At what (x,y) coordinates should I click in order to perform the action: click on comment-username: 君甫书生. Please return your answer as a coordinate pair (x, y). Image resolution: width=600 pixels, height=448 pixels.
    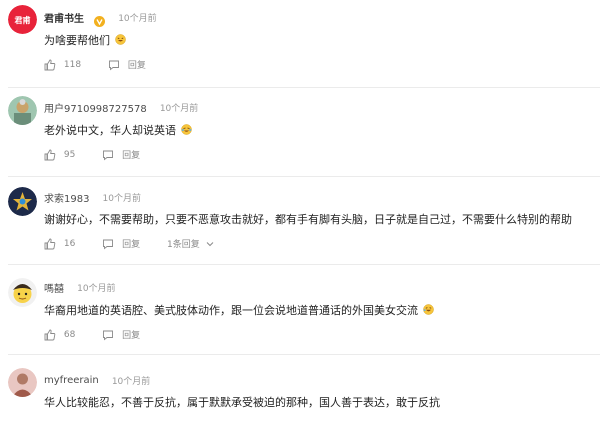
    Looking at the image, I should click on (64, 19).